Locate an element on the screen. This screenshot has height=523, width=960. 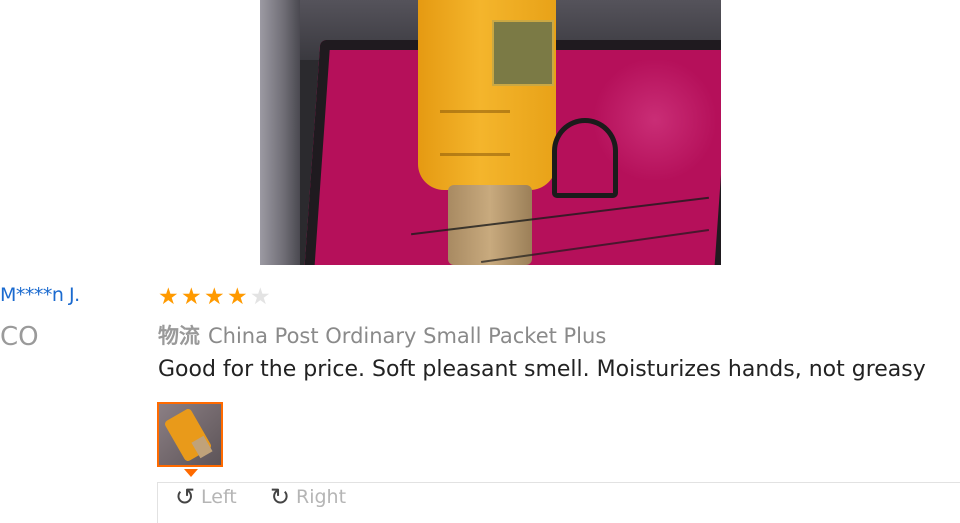
rotate-left-icon: ↺ is located at coordinates (185, 497).